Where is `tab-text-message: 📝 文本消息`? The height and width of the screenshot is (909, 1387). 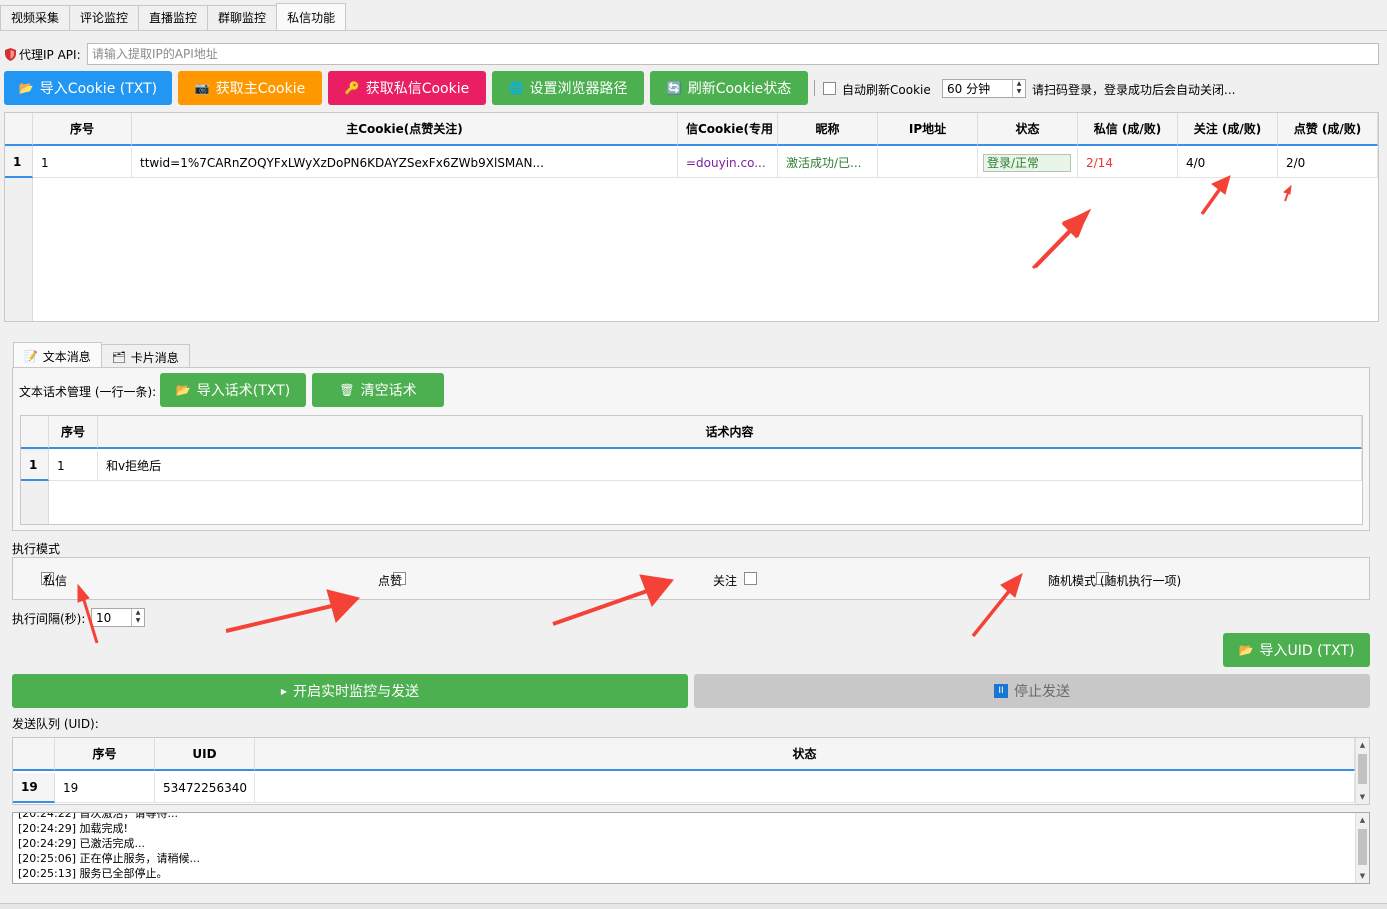 tab-text-message: 📝 文本消息 is located at coordinates (57, 355).